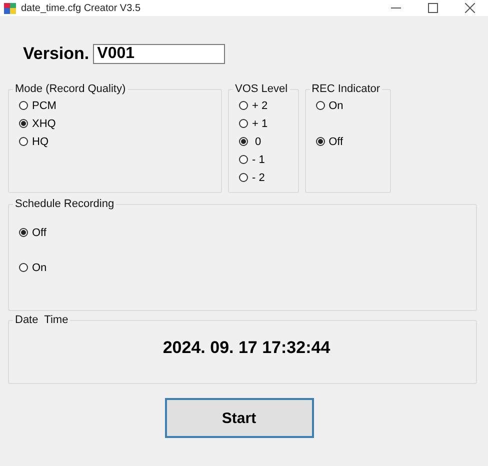 Image resolution: width=488 pixels, height=466 pixels. I want to click on version-field: V001, so click(159, 54).